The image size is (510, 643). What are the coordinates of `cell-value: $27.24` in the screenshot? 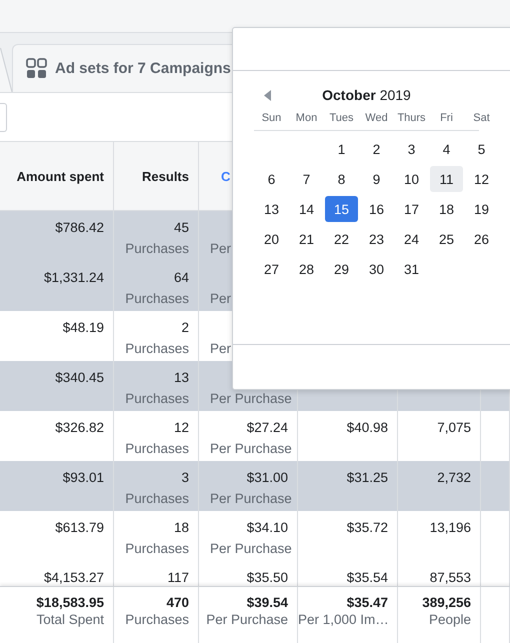 It's located at (267, 427).